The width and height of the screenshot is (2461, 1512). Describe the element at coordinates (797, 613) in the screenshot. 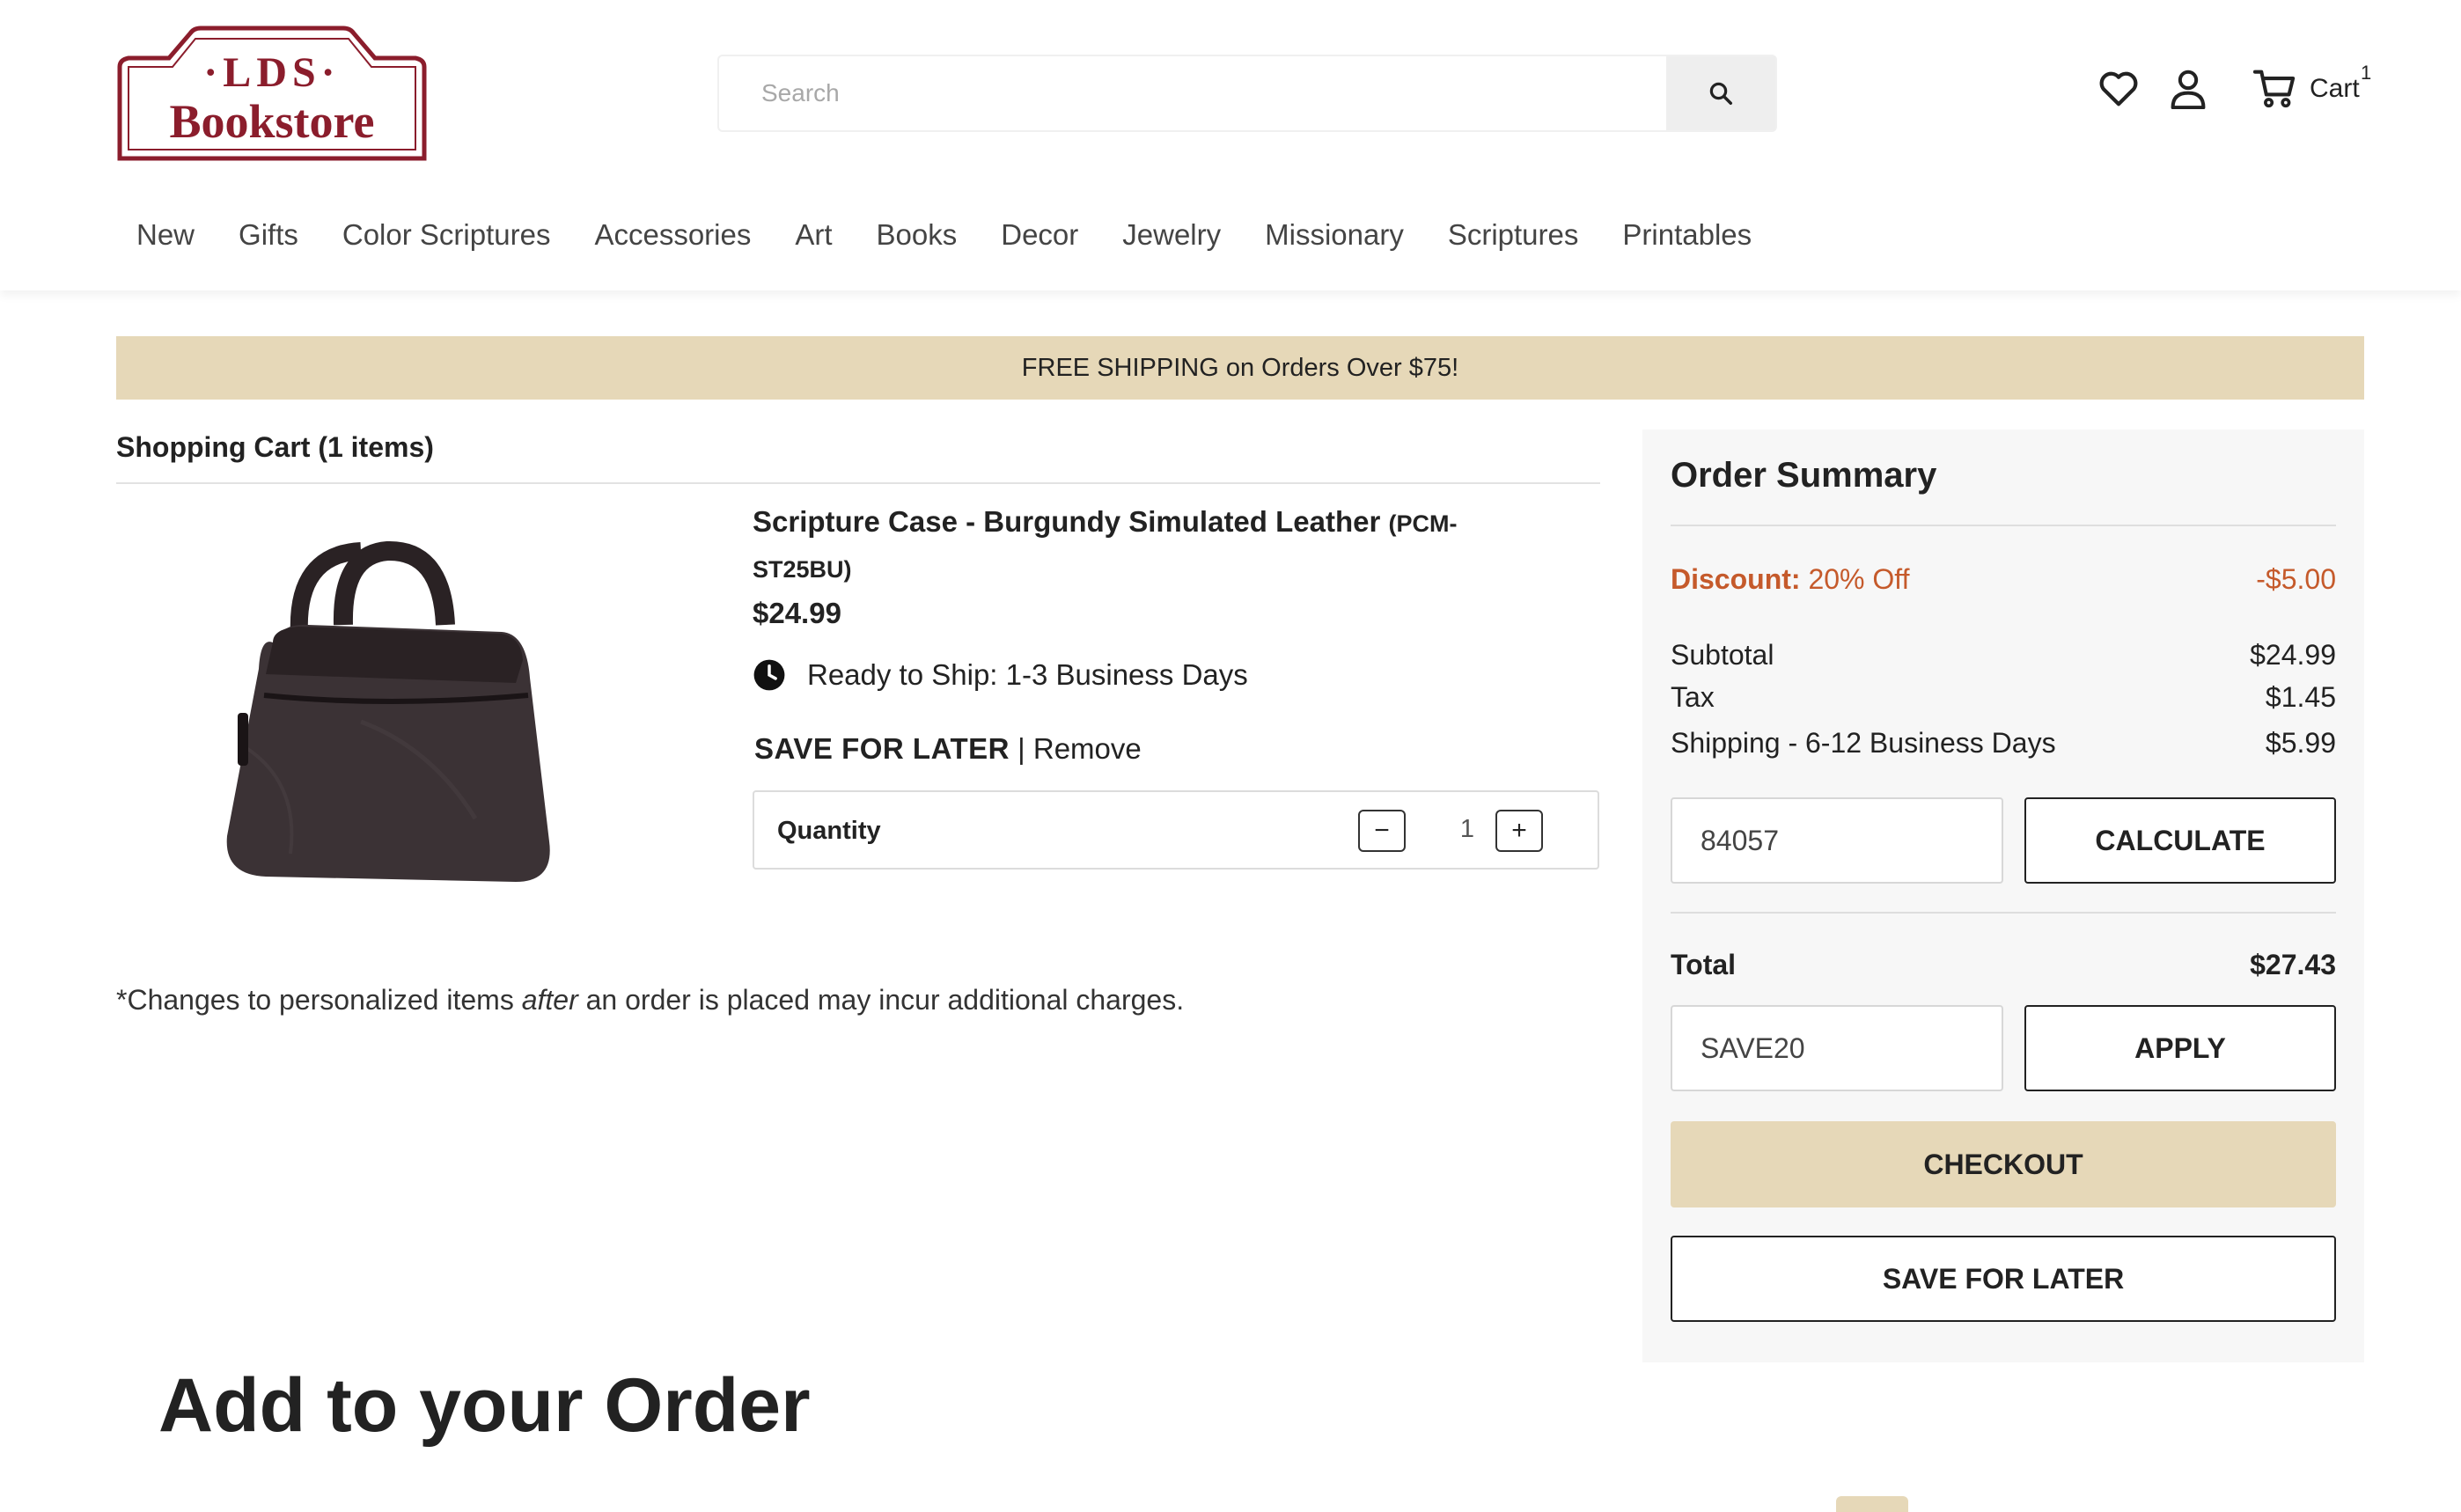

I see `product-price: $24.99` at that location.